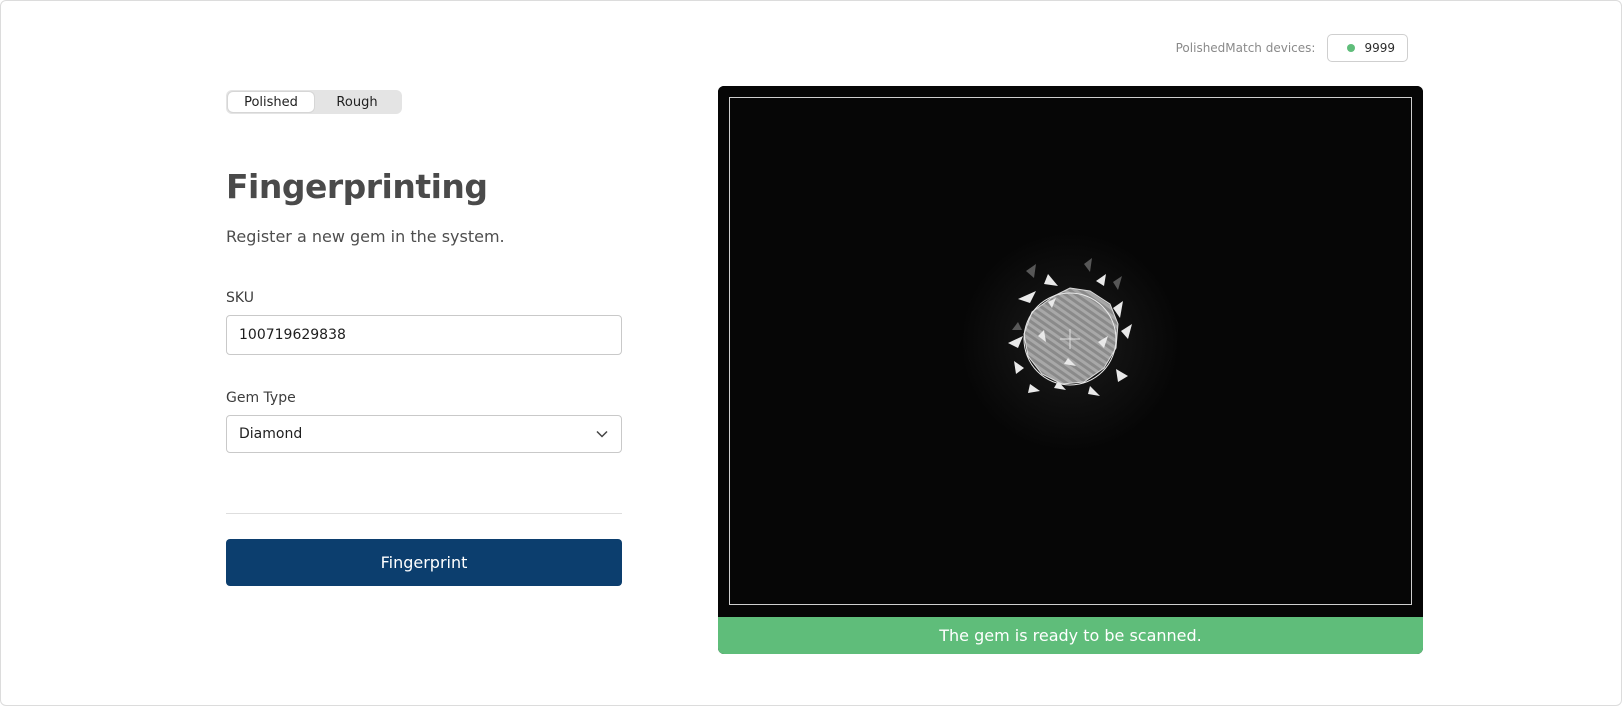  I want to click on mode-toggle: Polished Rough, so click(314, 102).